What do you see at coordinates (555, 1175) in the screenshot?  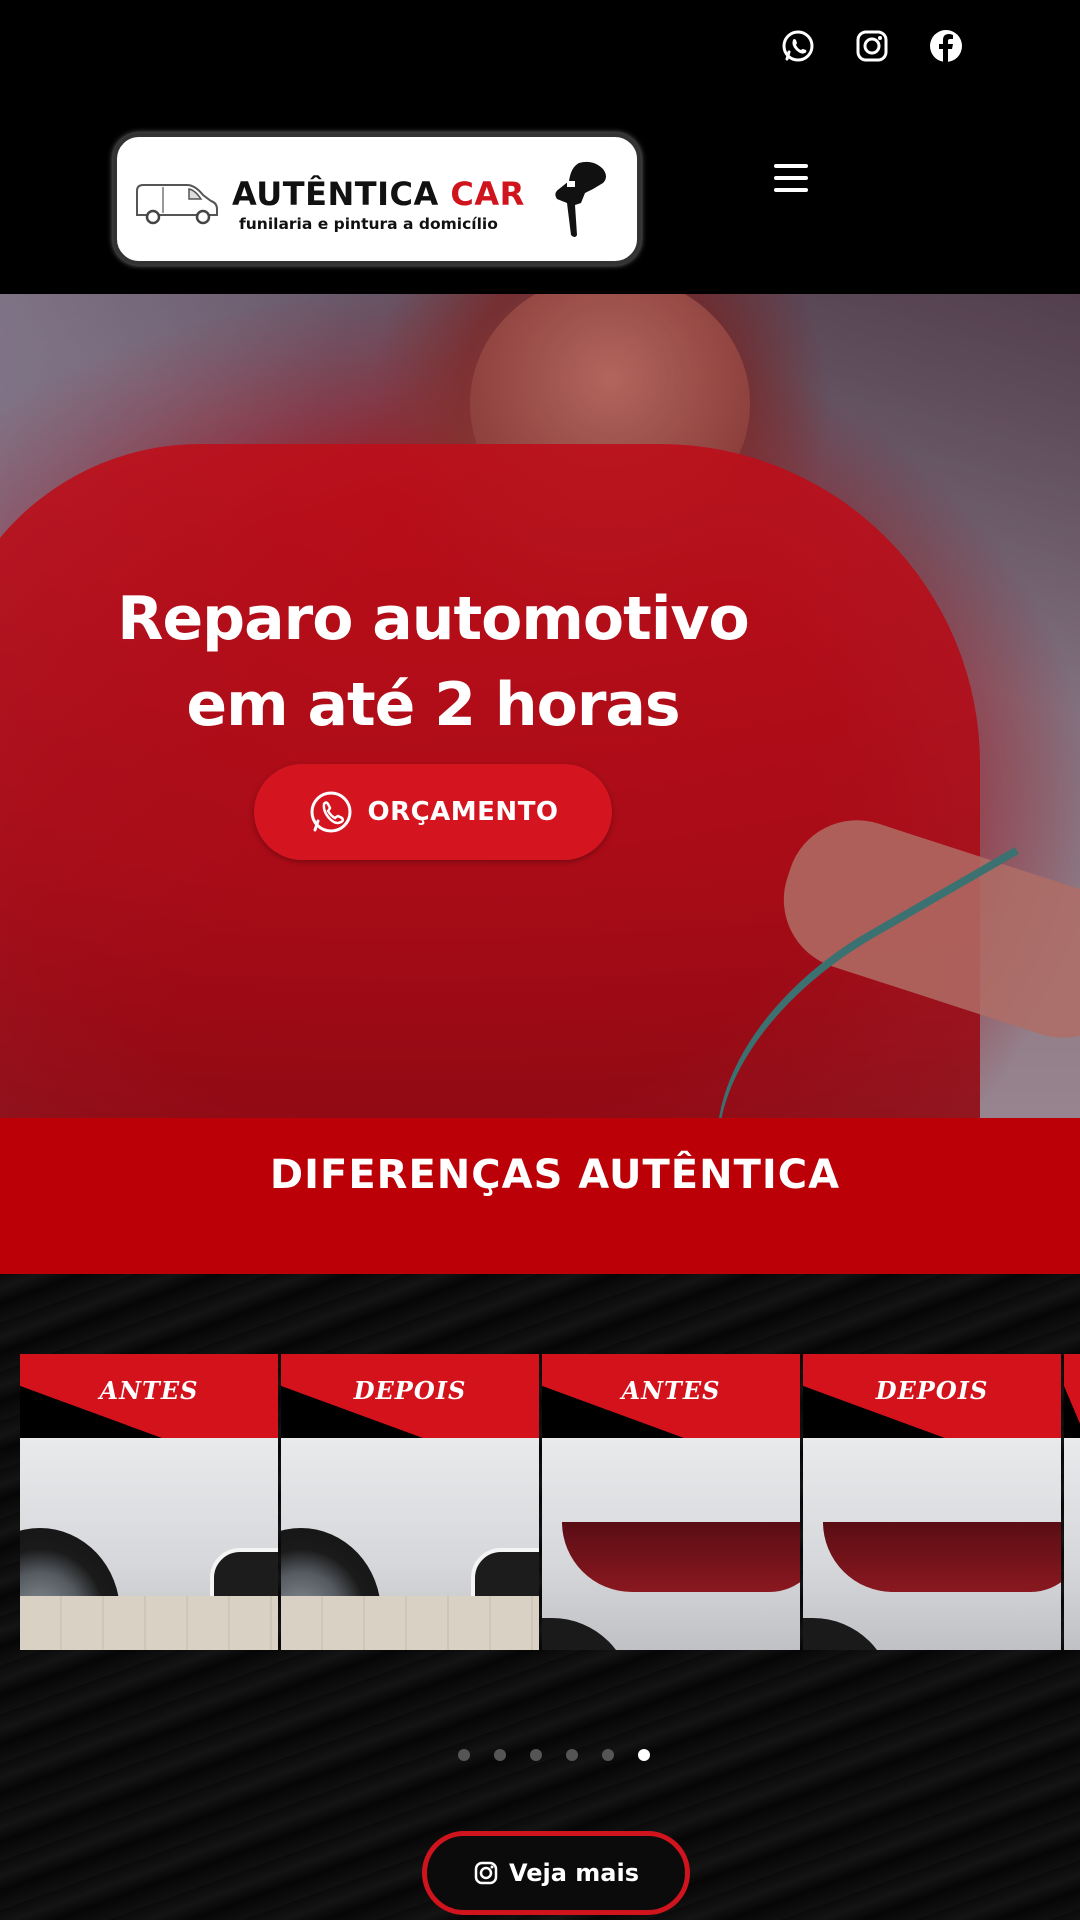 I see `section-title: DIFERENÇAS AUTÊNTICA` at bounding box center [555, 1175].